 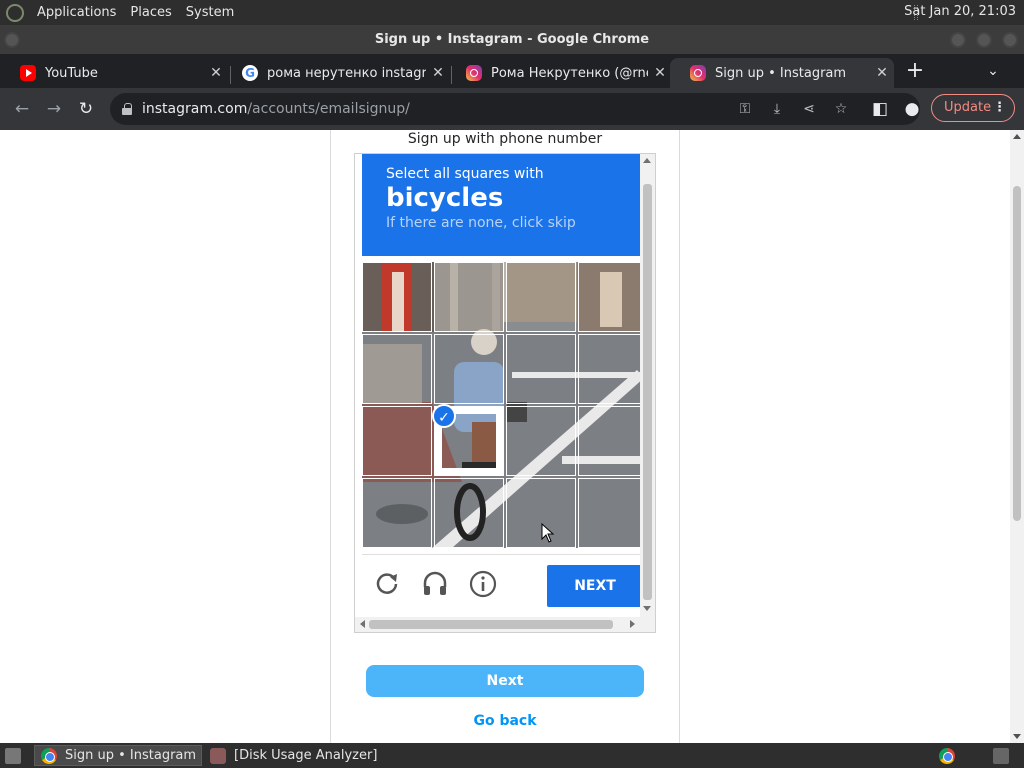 I want to click on bookmark-star-icon: ☆, so click(x=841, y=109).